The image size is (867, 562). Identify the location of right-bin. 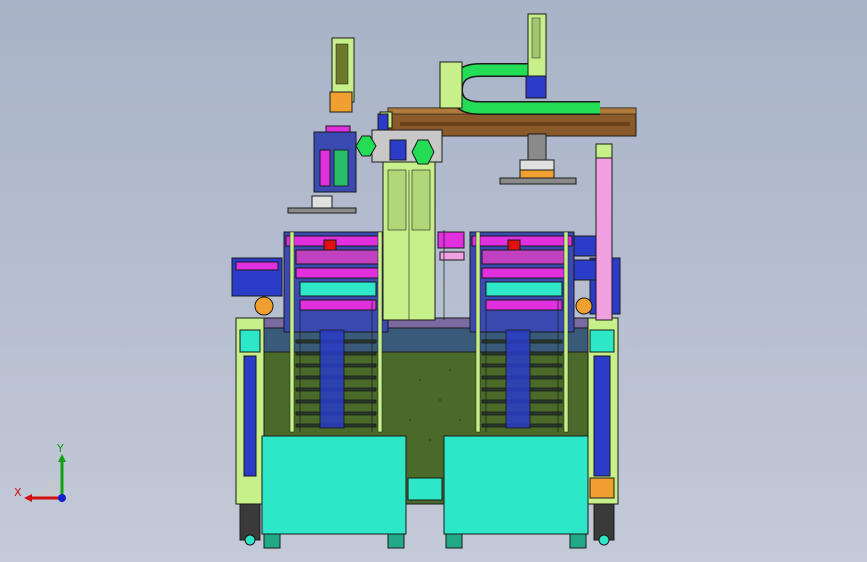
(516, 492).